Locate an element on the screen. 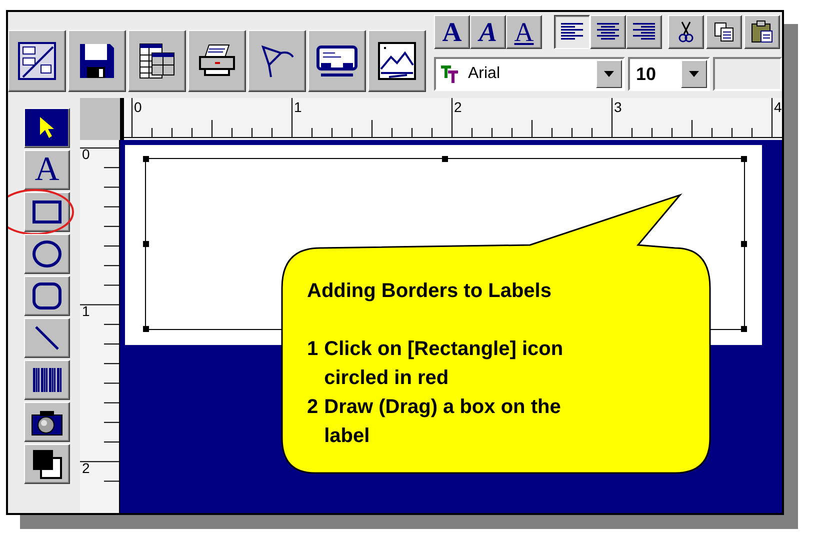 The image size is (814, 538). ruler-label: 3 is located at coordinates (618, 107).